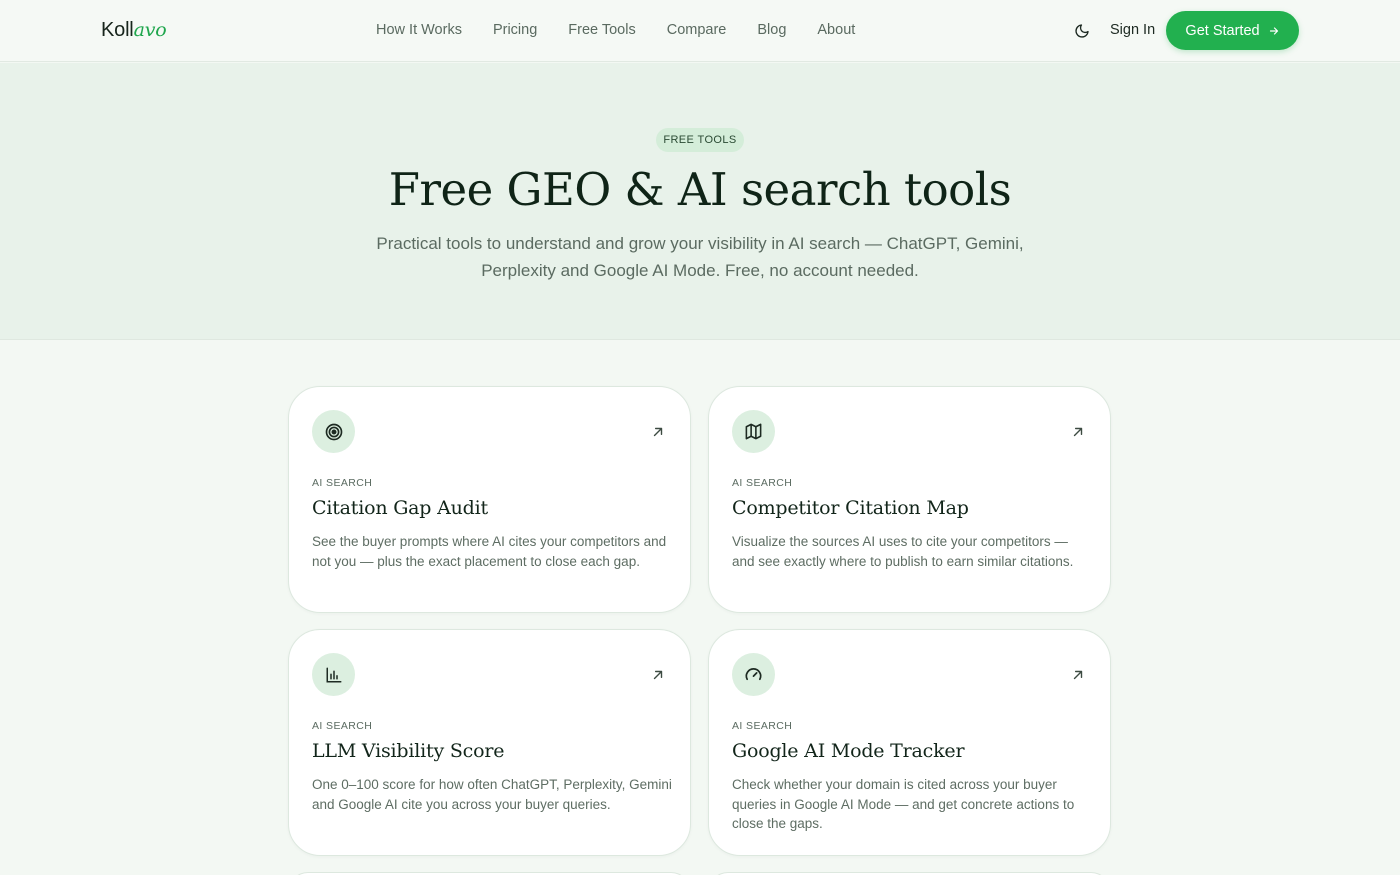  I want to click on tool-title: Google AI Mode Tracker, so click(848, 751).